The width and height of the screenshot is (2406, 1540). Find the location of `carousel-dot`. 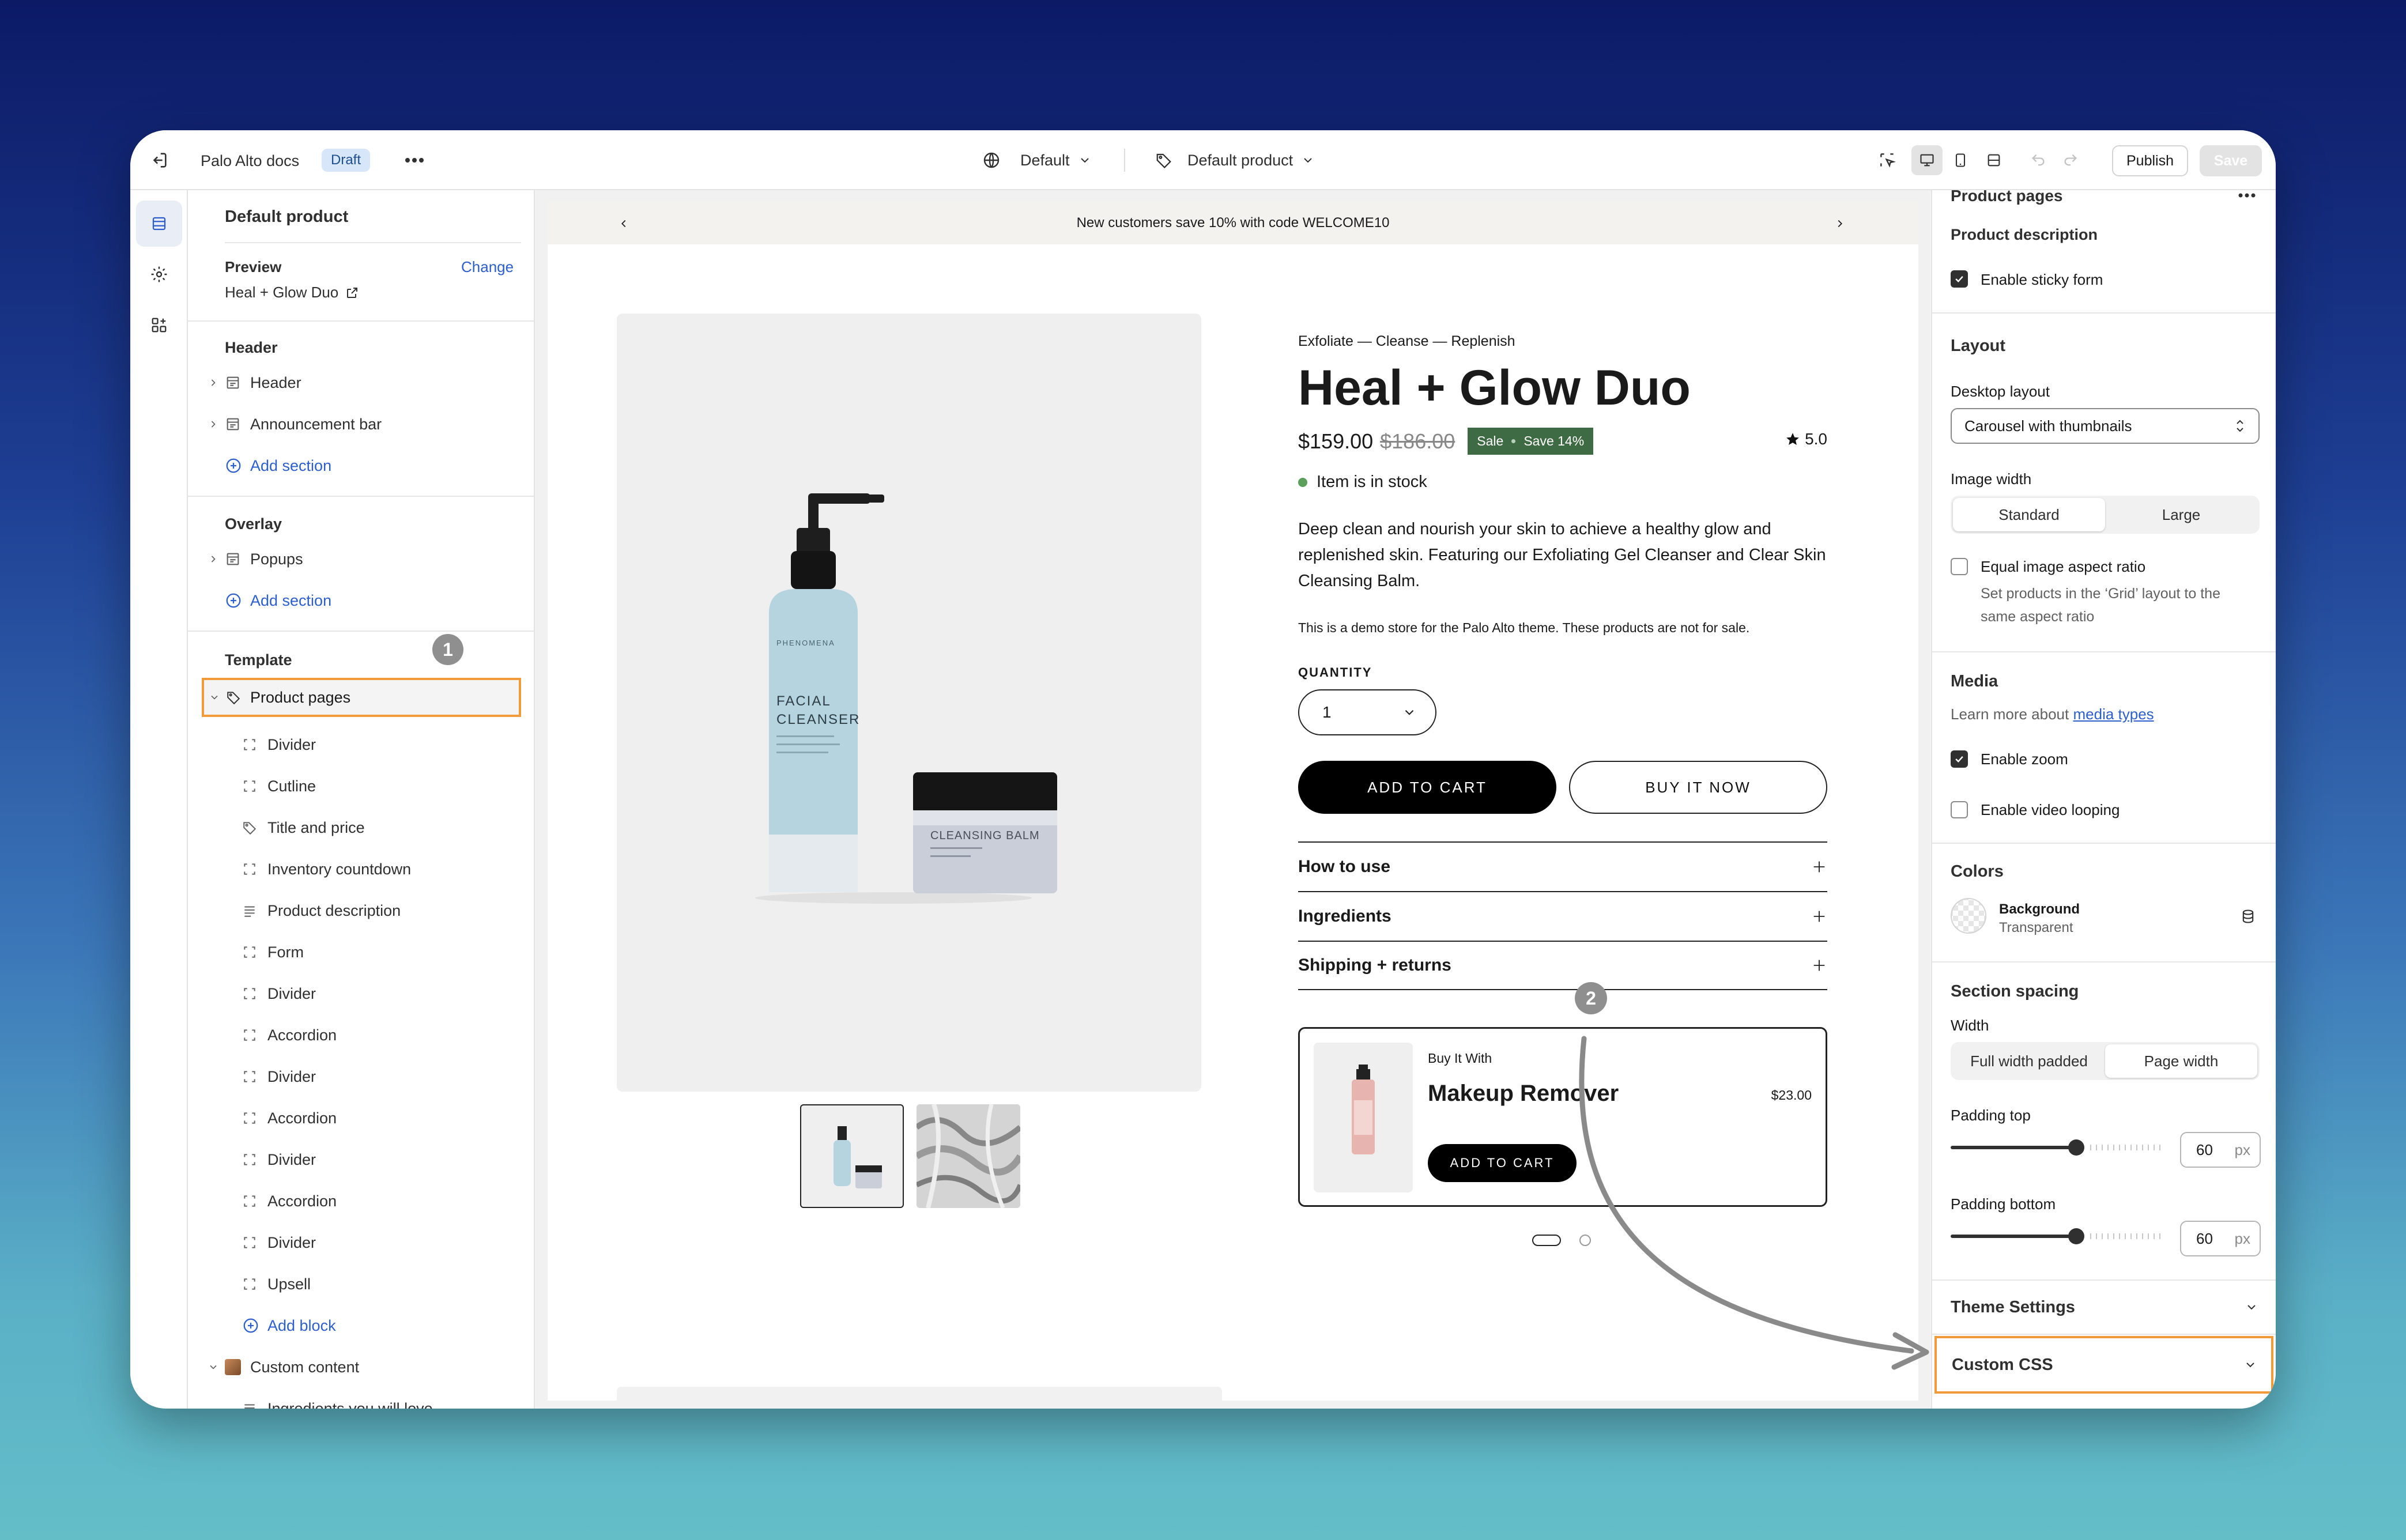

carousel-dot is located at coordinates (1585, 1240).